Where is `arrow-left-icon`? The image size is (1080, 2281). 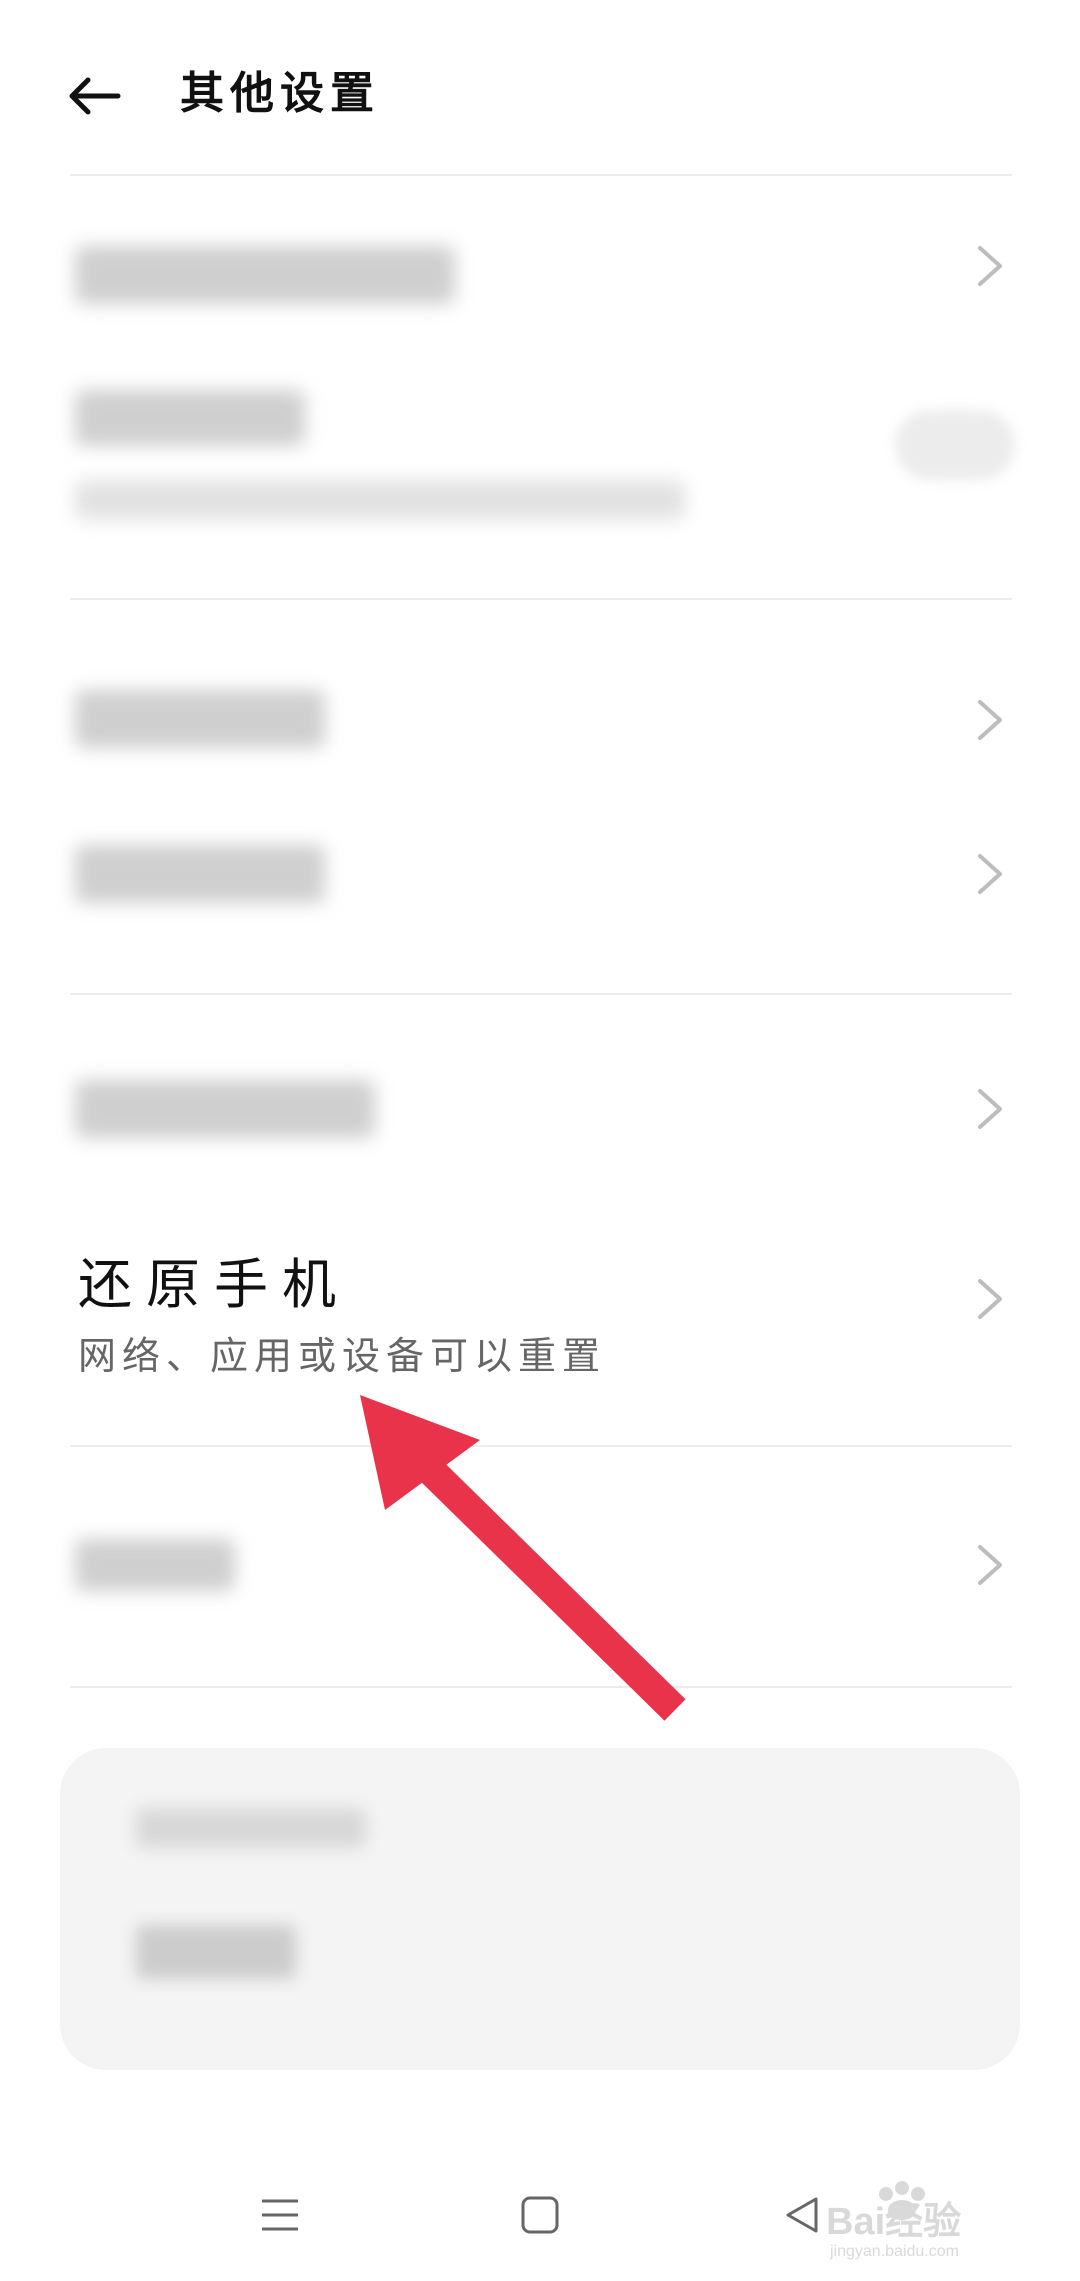
arrow-left-icon is located at coordinates (95, 96).